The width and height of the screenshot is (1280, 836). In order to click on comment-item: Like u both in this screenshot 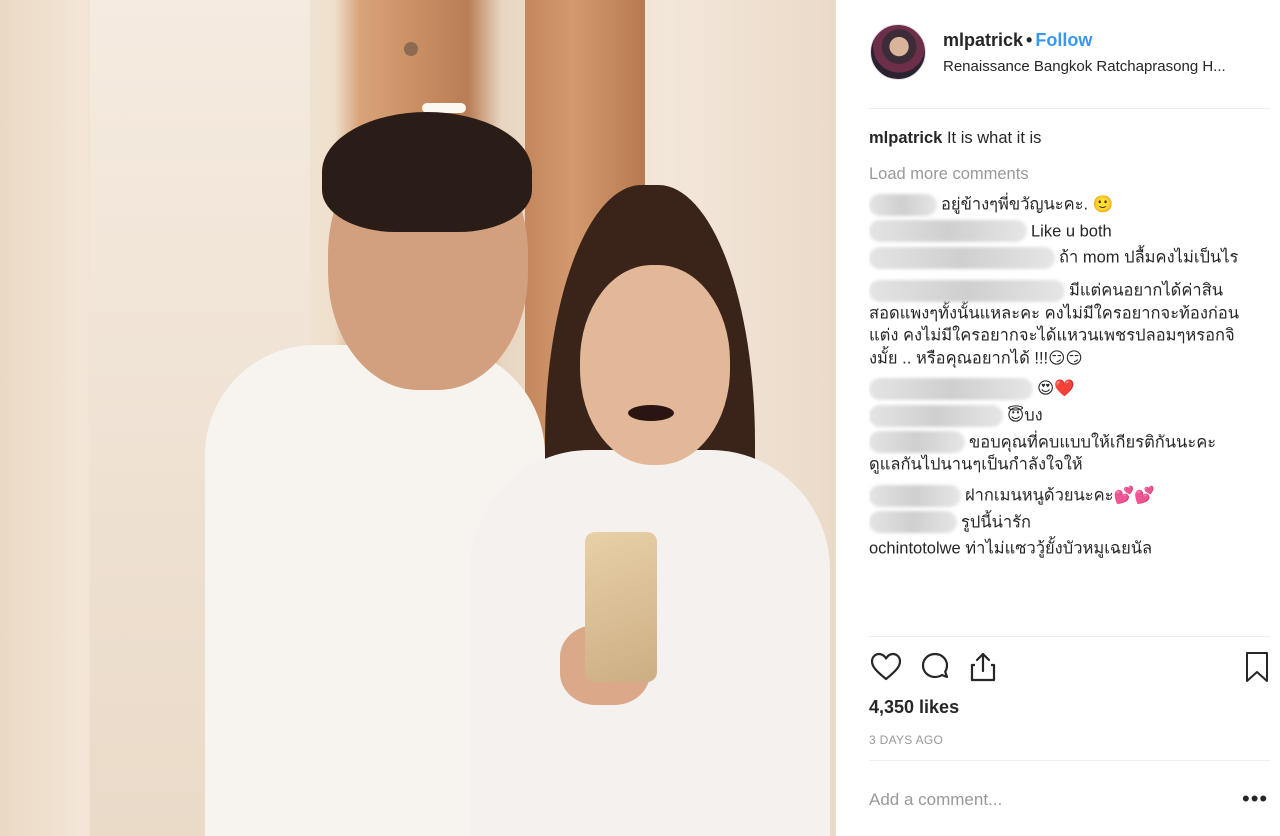, I will do `click(1059, 231)`.